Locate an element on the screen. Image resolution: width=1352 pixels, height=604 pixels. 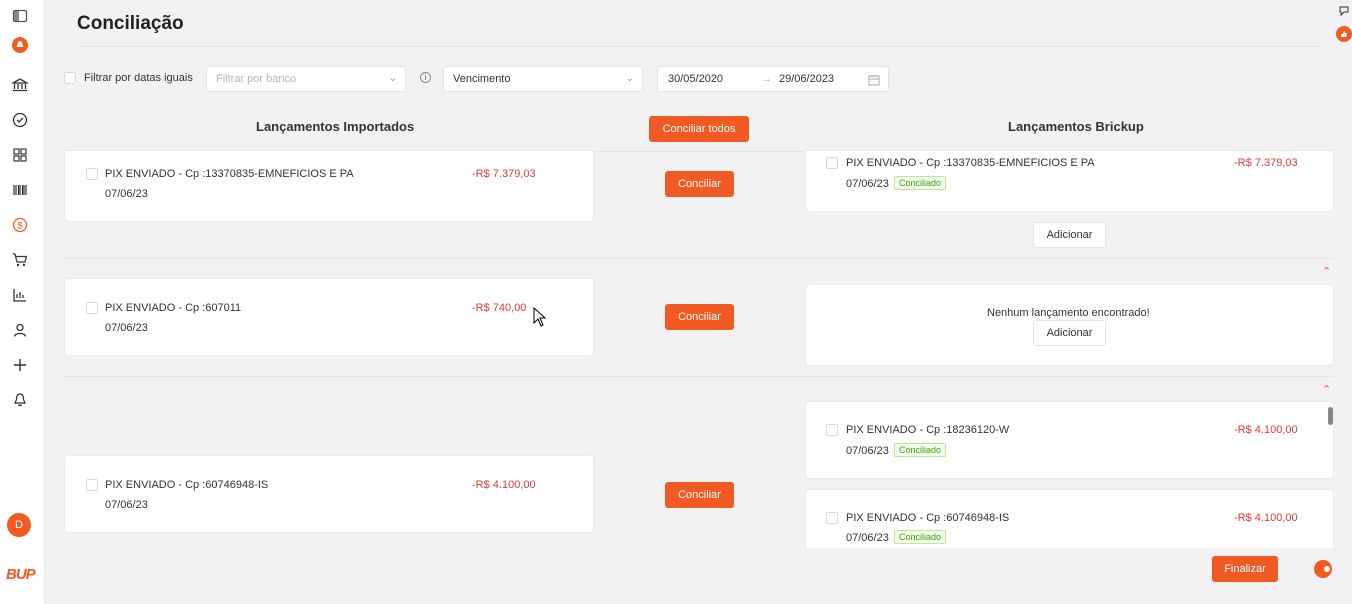
date-to: 29/06/2023 is located at coordinates (806, 79).